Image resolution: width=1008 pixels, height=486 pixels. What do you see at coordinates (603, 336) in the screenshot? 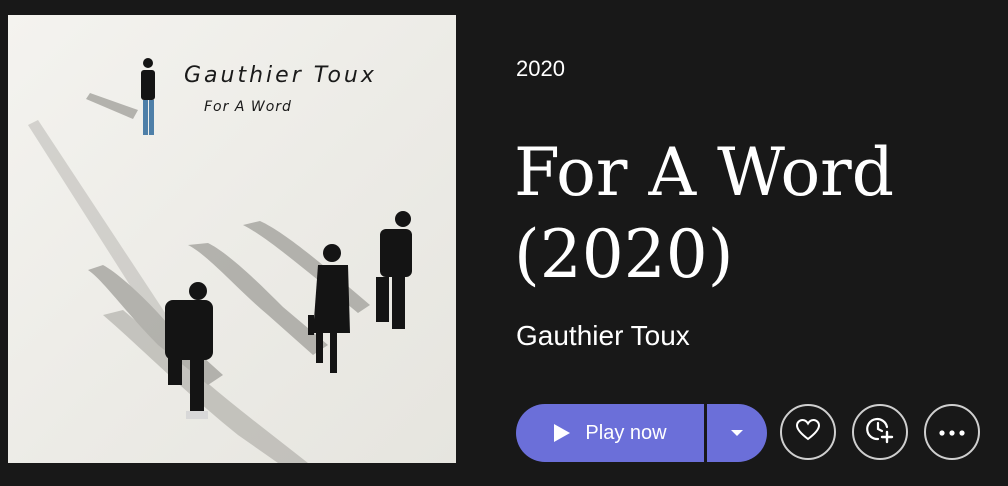
I see `artist-link: Gauthier Toux` at bounding box center [603, 336].